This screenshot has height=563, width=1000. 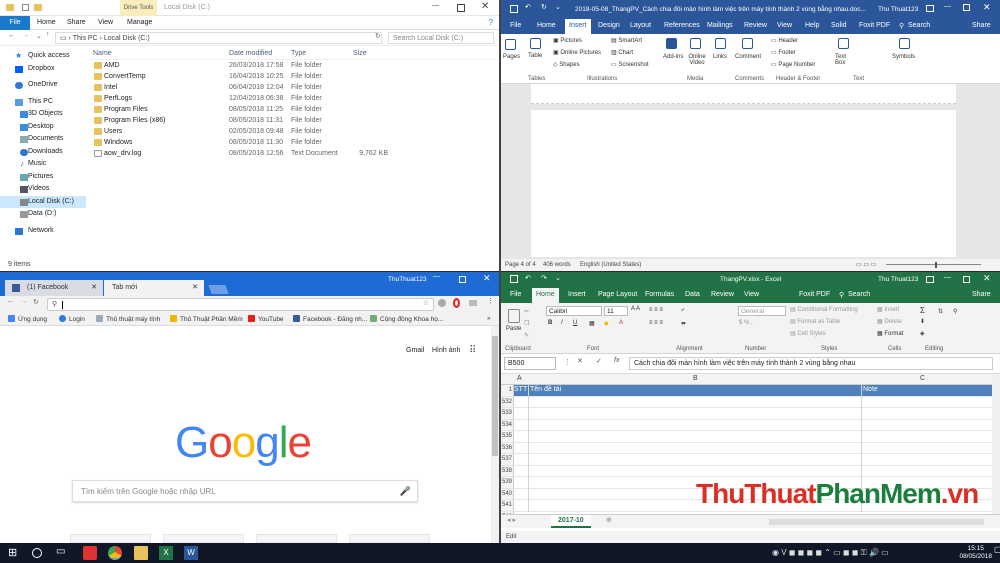 What do you see at coordinates (656, 323) in the screenshot?
I see `align-left-icon: ≡ ≡ ≡` at bounding box center [656, 323].